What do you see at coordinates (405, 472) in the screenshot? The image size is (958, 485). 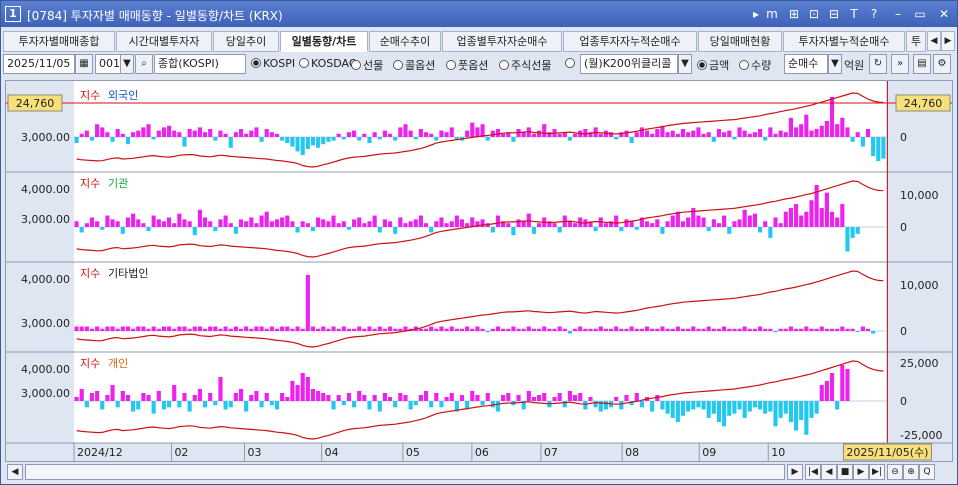 I see `scroll-track` at bounding box center [405, 472].